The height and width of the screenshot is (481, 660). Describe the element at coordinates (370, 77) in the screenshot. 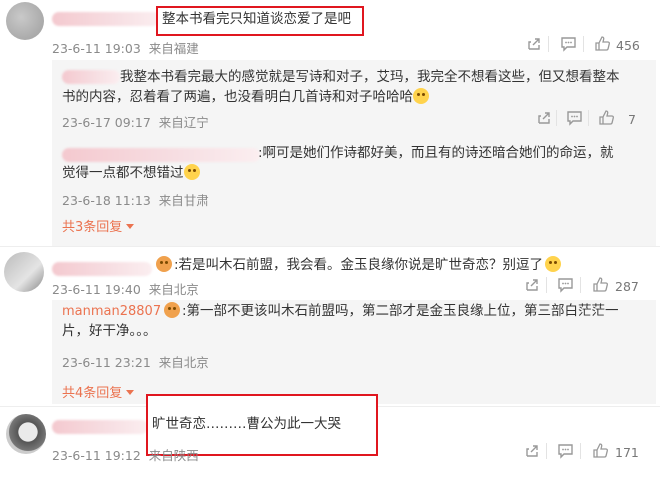

I see `reply-text-line-1: 我整本书看完最大的感觉就是写诗和对子，艾玛，我完全不想看这些，但又想看整本` at that location.